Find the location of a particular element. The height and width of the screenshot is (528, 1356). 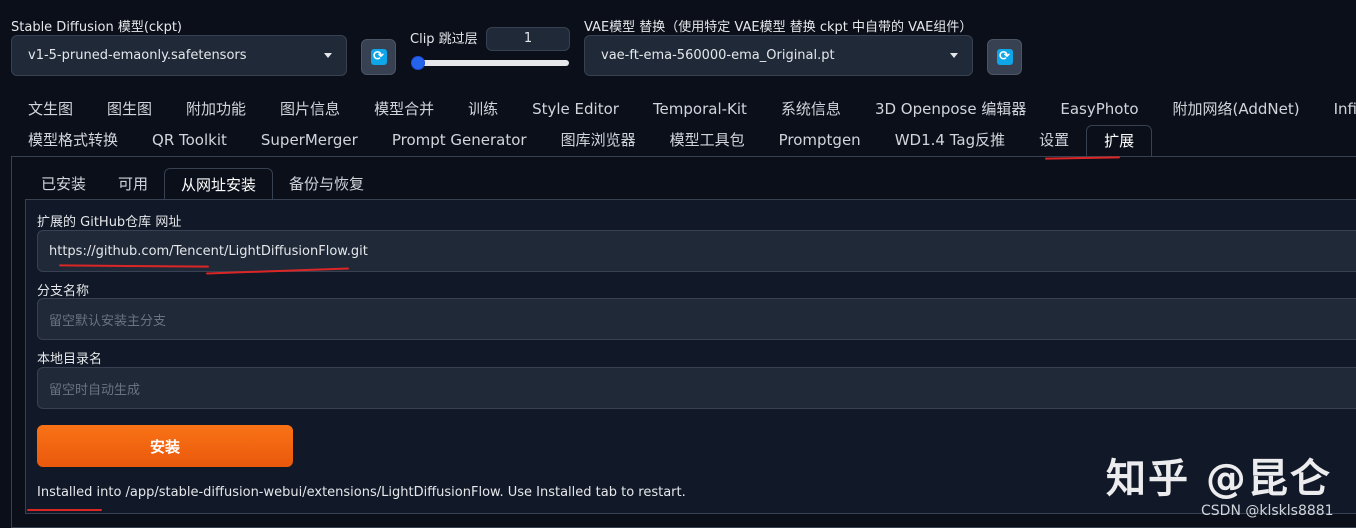

csdn-watermark: CSDN @klskls8881 is located at coordinates (1267, 511).